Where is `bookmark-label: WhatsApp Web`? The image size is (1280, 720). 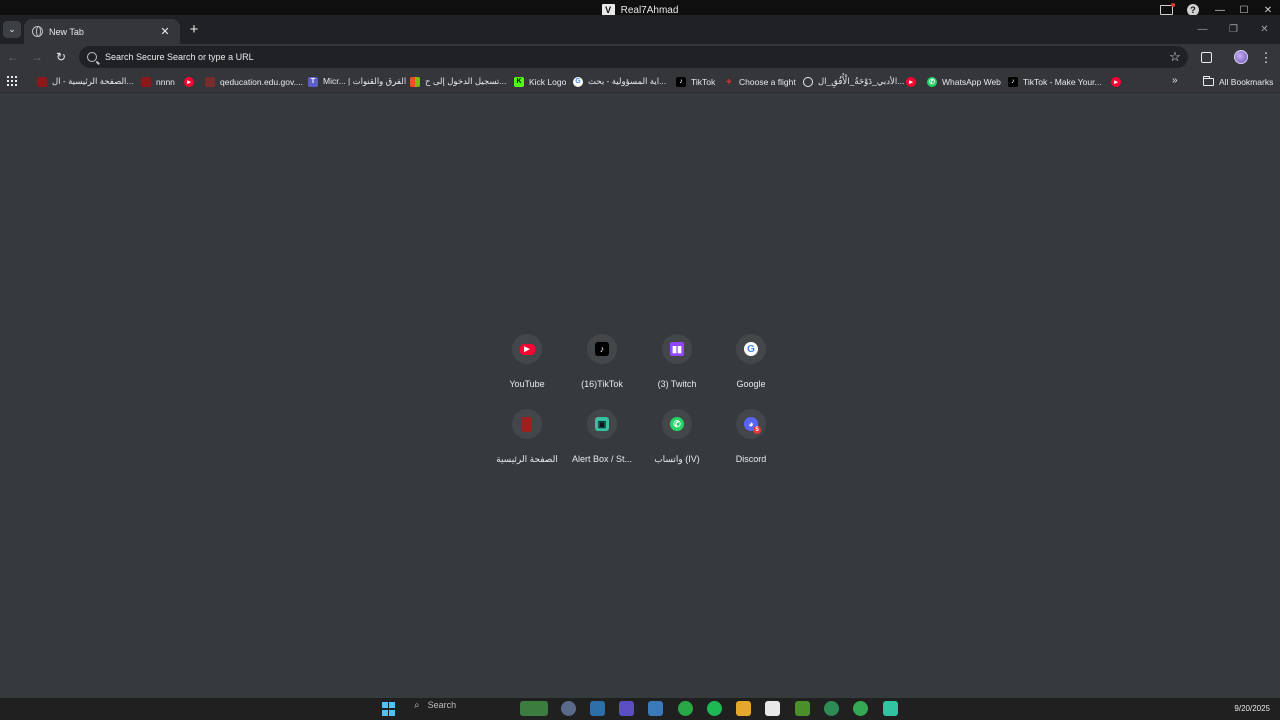 bookmark-label: WhatsApp Web is located at coordinates (971, 81).